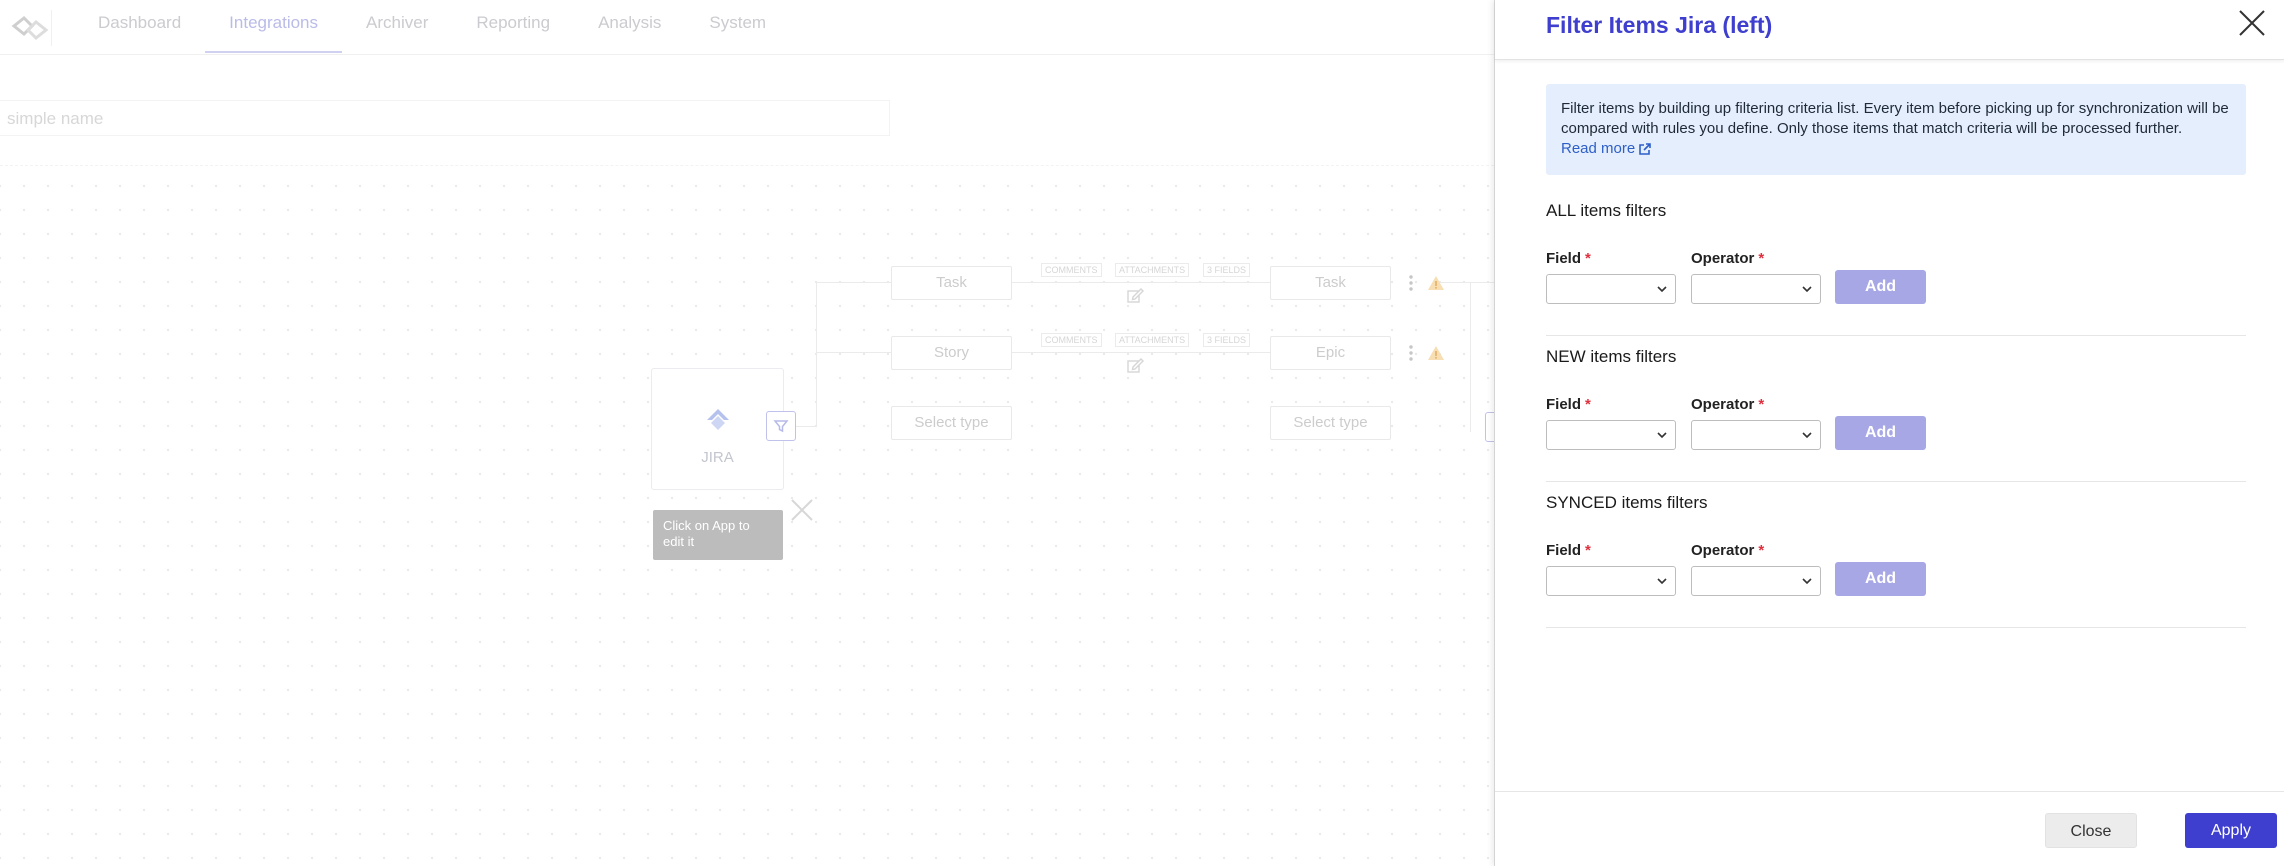  What do you see at coordinates (2091, 830) in the screenshot?
I see `close-button: Close` at bounding box center [2091, 830].